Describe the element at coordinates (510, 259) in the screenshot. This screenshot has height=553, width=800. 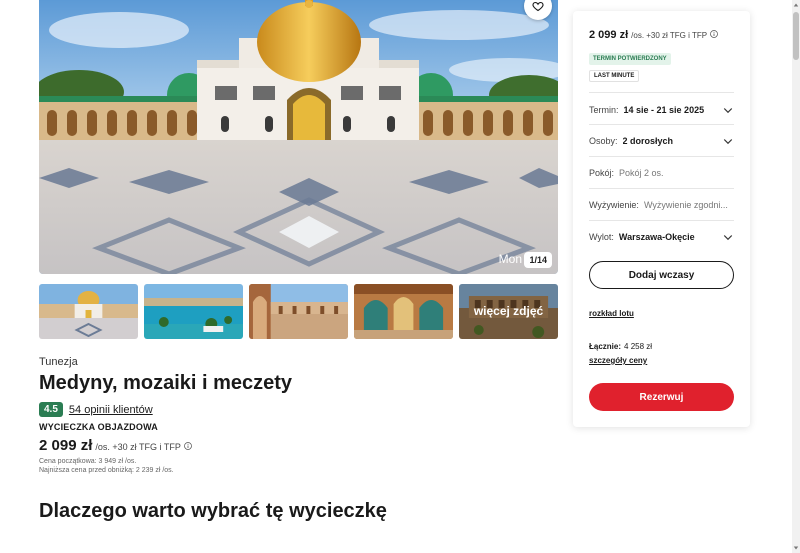
I see `hero-caption: Mon` at that location.